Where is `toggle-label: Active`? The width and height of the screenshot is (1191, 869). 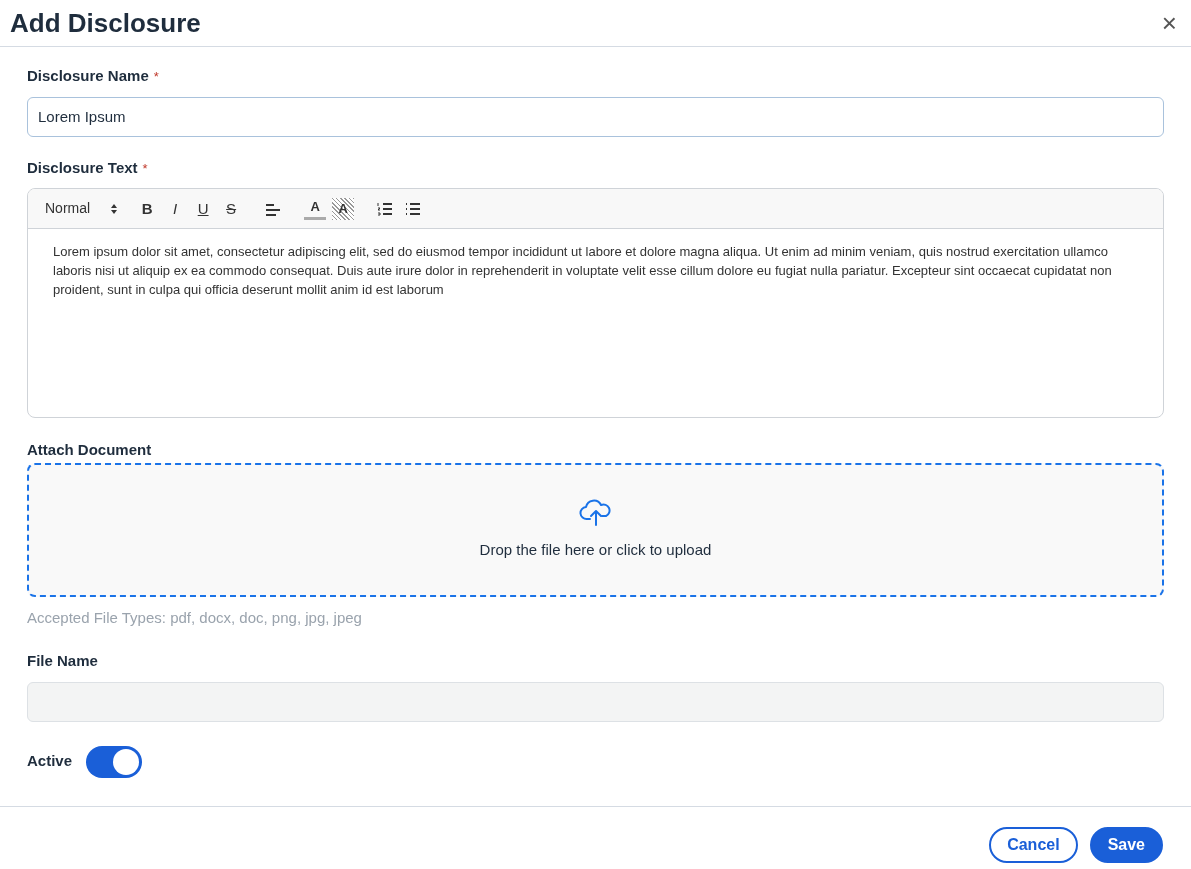
toggle-label: Active is located at coordinates (50, 761).